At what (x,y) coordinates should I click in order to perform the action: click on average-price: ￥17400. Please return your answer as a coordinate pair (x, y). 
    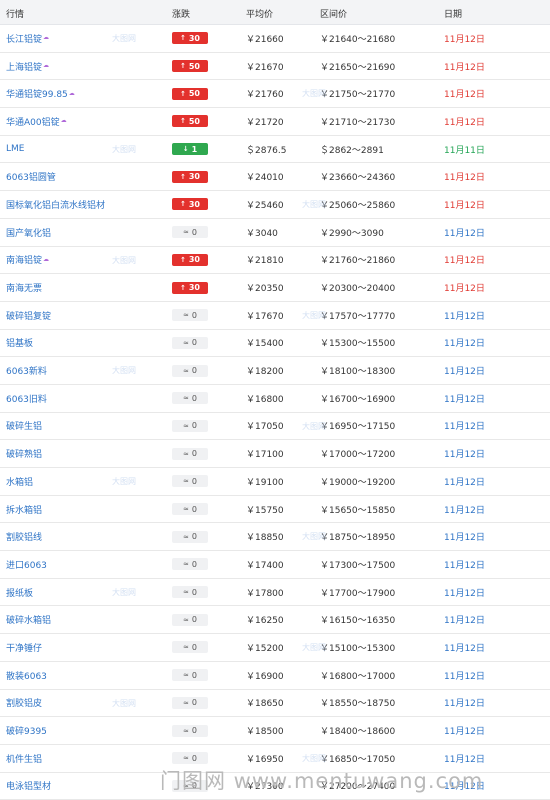
    Looking at the image, I should click on (265, 565).